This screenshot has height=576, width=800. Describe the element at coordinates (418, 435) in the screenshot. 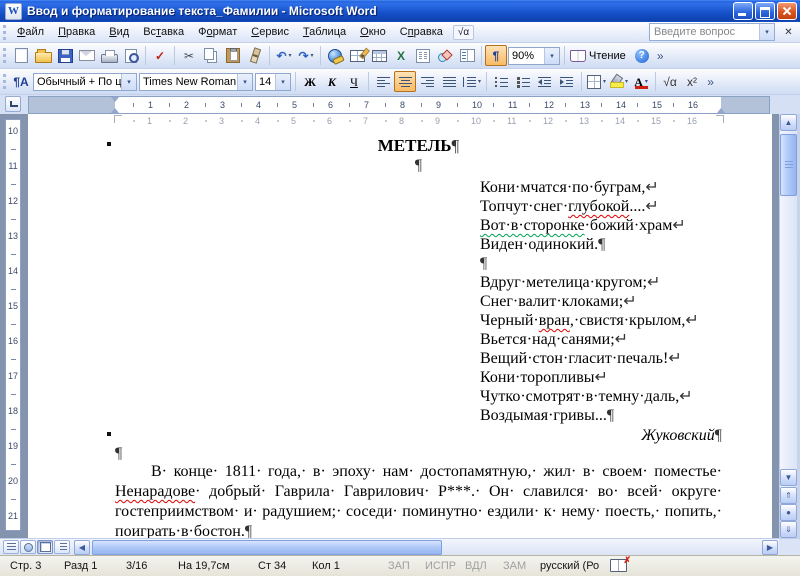

I see `poem-author-line: Жуковский¶` at that location.